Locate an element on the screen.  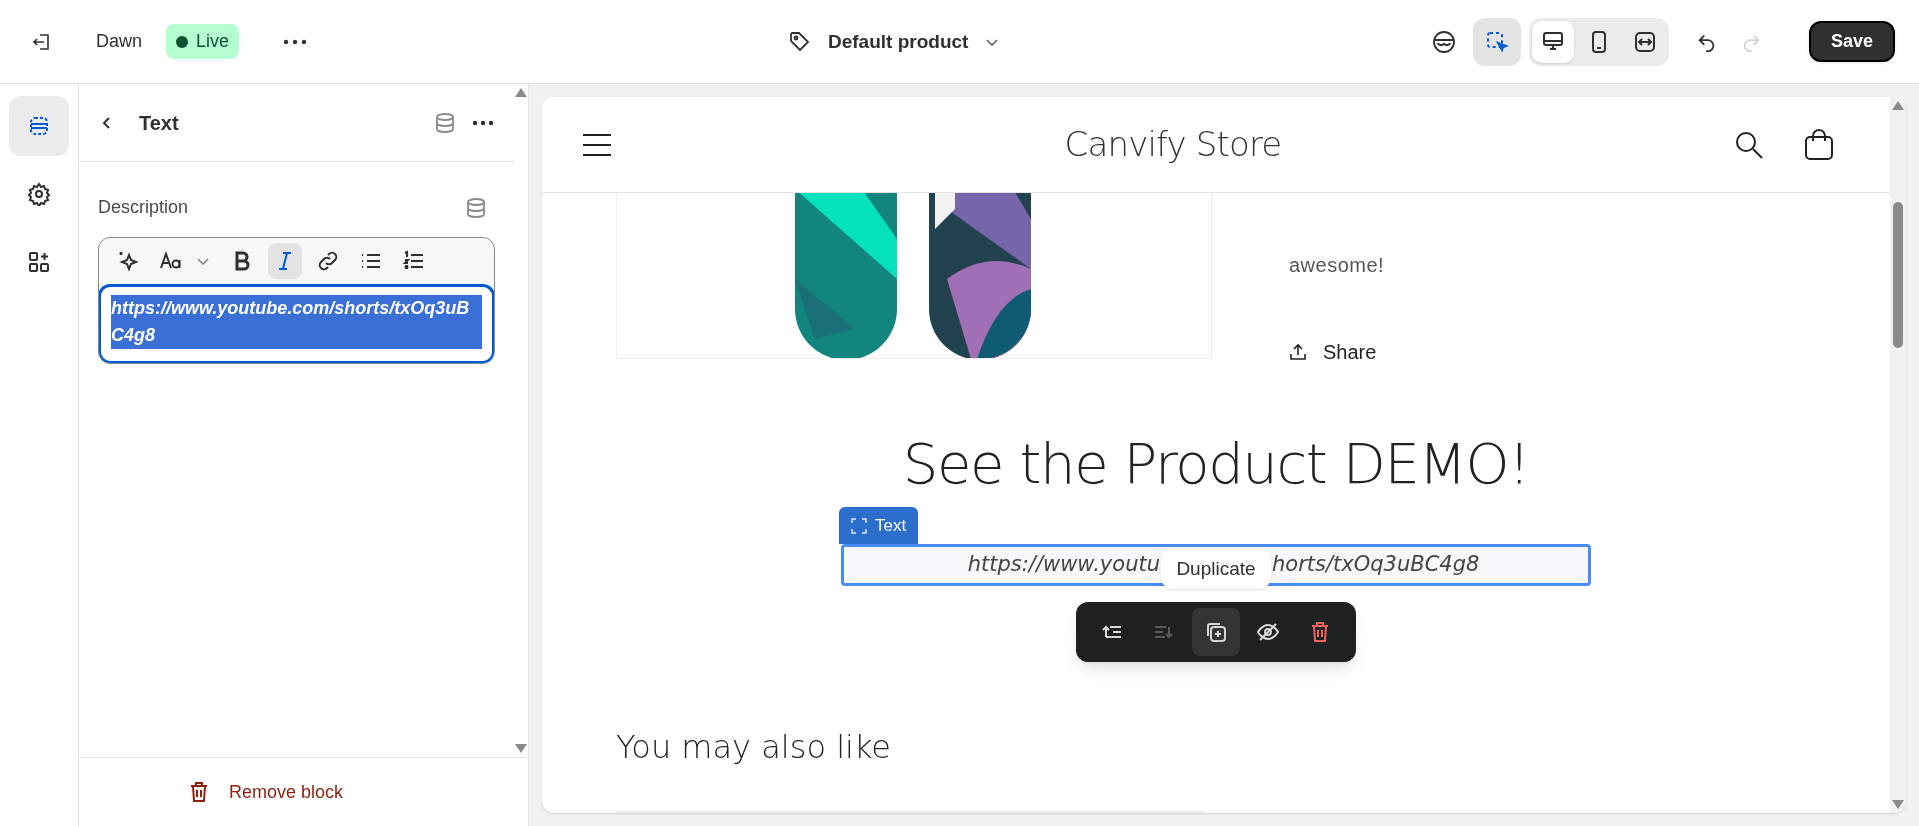
frame-icon is located at coordinates (859, 525).